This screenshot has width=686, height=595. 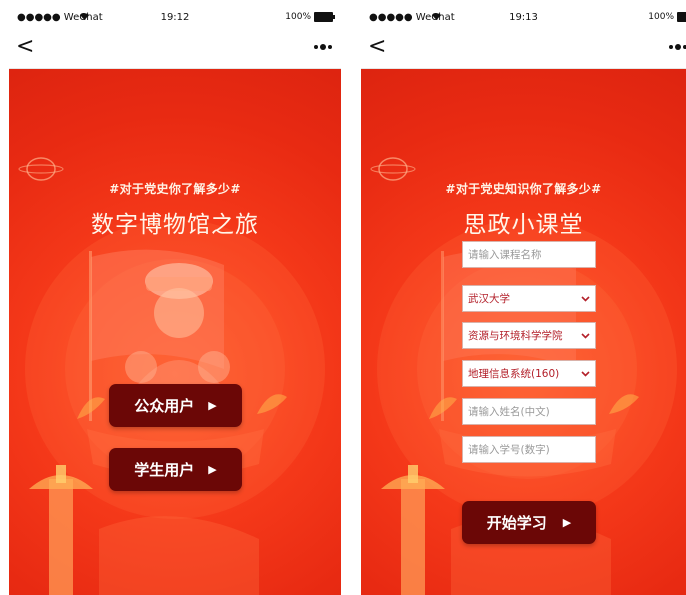 What do you see at coordinates (509, 450) in the screenshot?
I see `student-id-placeholder: 请输入学号(数字)` at bounding box center [509, 450].